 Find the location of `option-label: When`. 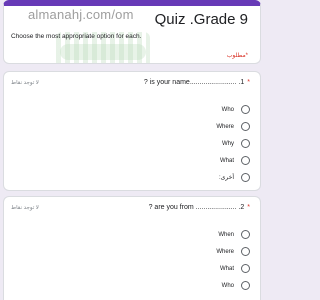

option-label: When is located at coordinates (226, 234).